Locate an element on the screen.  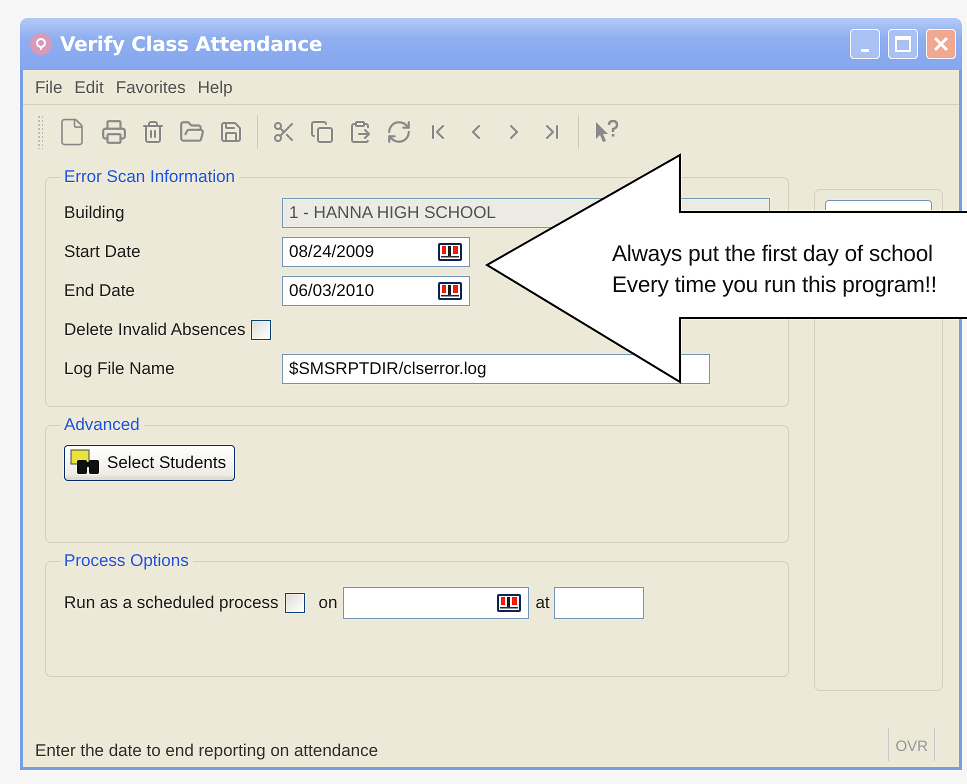
field-label: at is located at coordinates (542, 602).